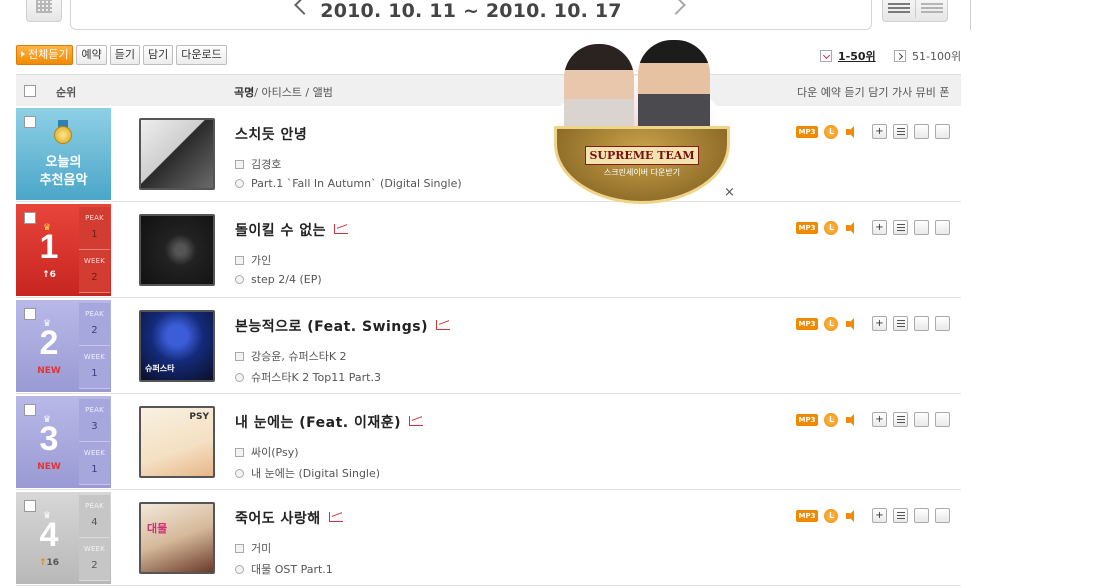  I want to click on rank-number: 1, so click(49, 247).